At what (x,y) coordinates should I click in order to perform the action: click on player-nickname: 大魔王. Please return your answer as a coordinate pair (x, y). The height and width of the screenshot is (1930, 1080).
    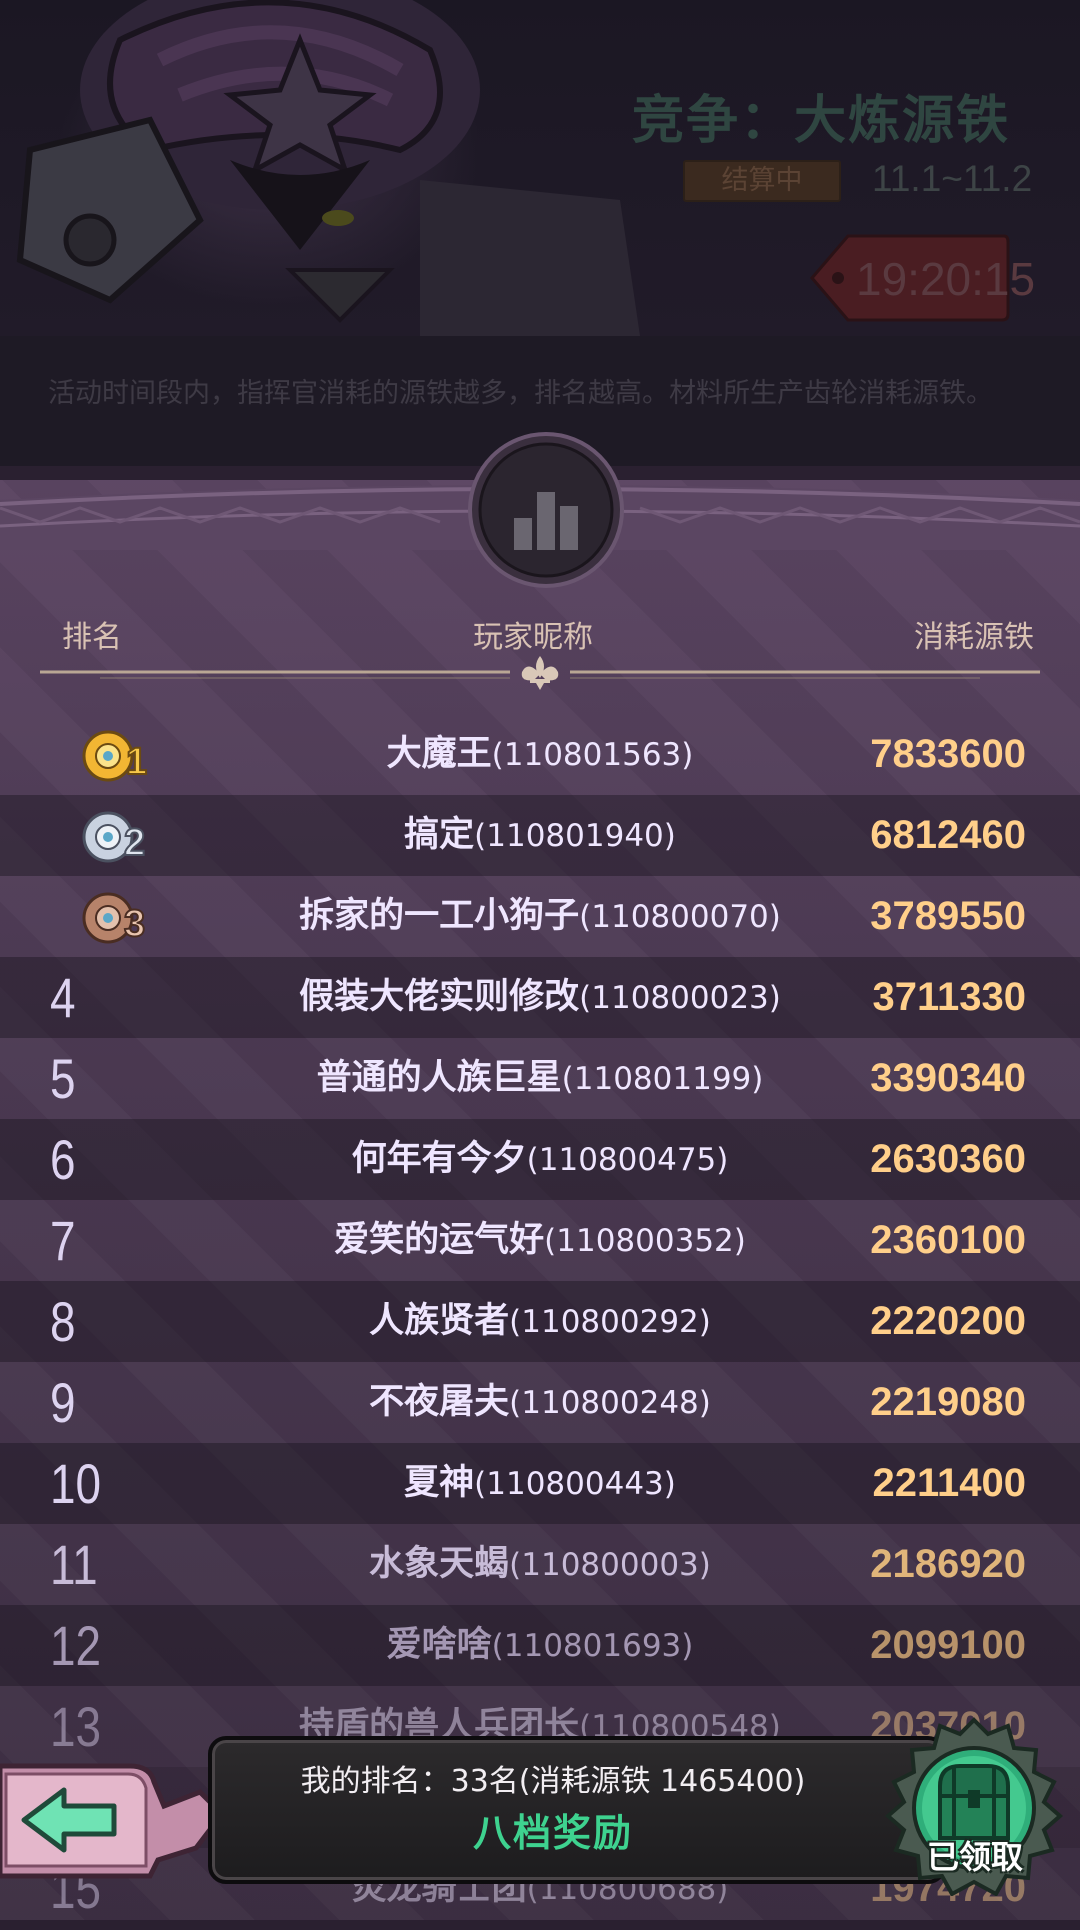
    Looking at the image, I should click on (439, 754).